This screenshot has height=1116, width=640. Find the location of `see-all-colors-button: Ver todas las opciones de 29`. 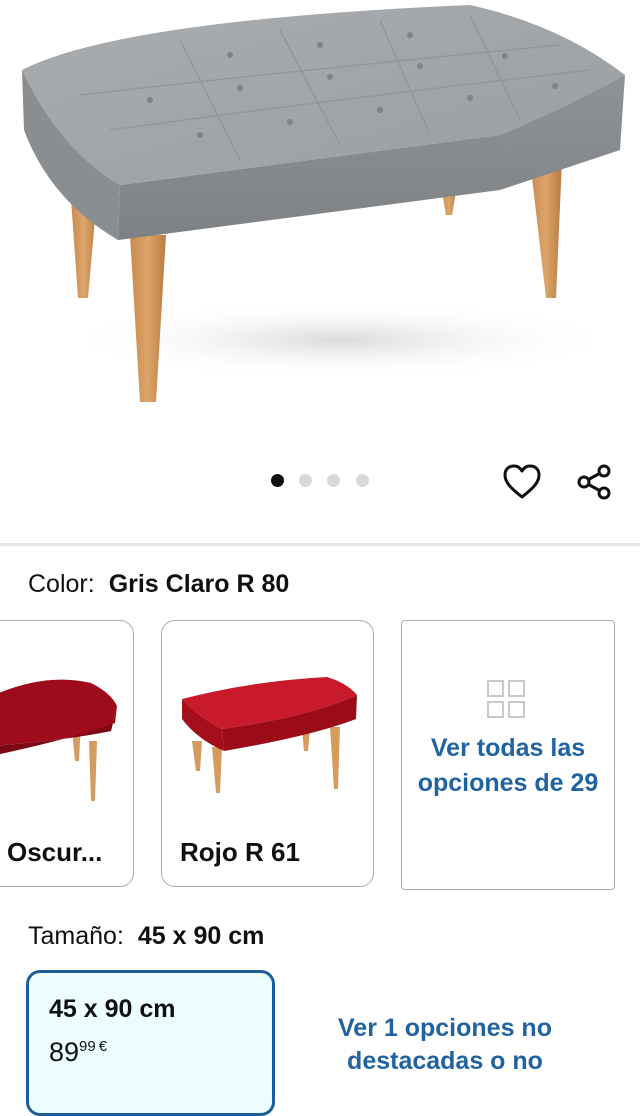

see-all-colors-button: Ver todas las opciones de 29 is located at coordinates (508, 755).